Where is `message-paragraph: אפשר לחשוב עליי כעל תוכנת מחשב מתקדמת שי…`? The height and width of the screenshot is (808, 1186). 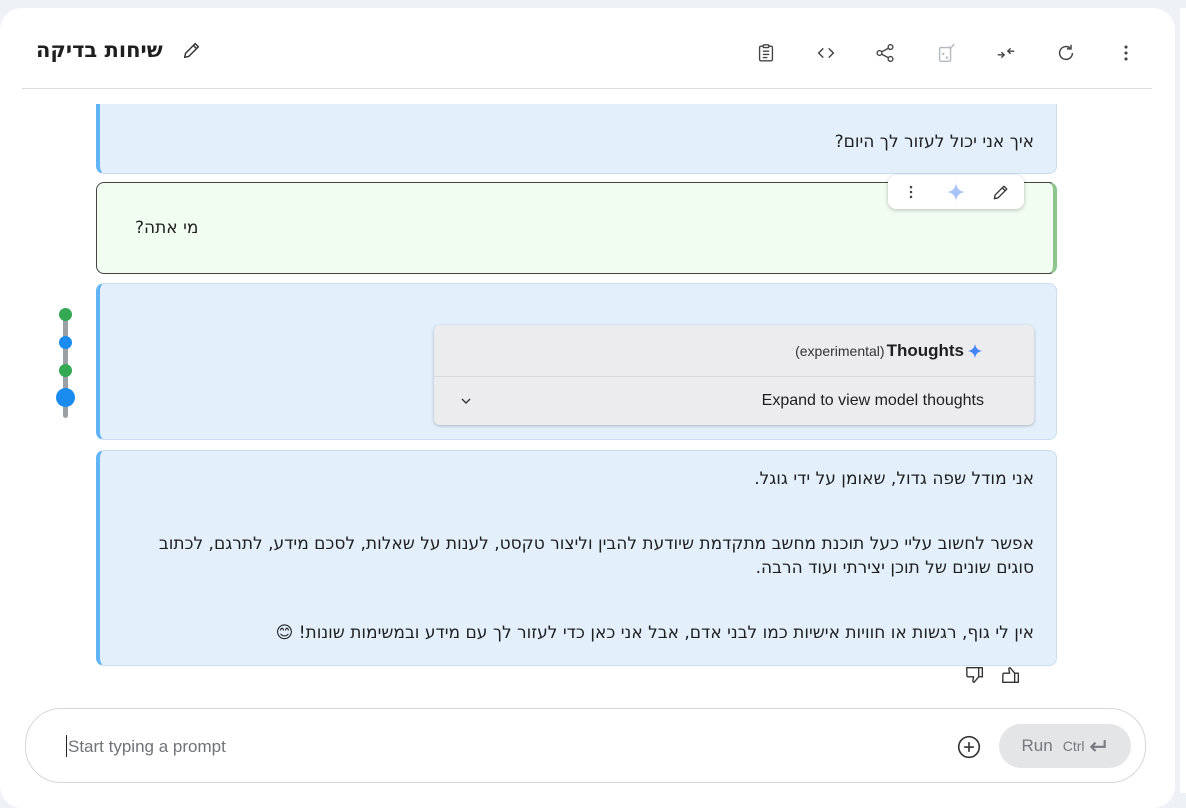
message-paragraph: אפשר לחשוב עליי כעל תוכנת מחשב מתקדמת שי… is located at coordinates (596, 556).